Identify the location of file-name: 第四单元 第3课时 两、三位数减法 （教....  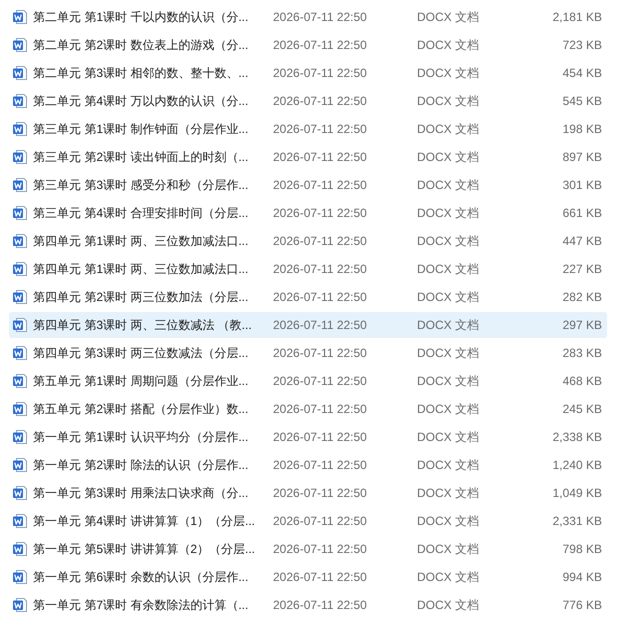
(142, 325).